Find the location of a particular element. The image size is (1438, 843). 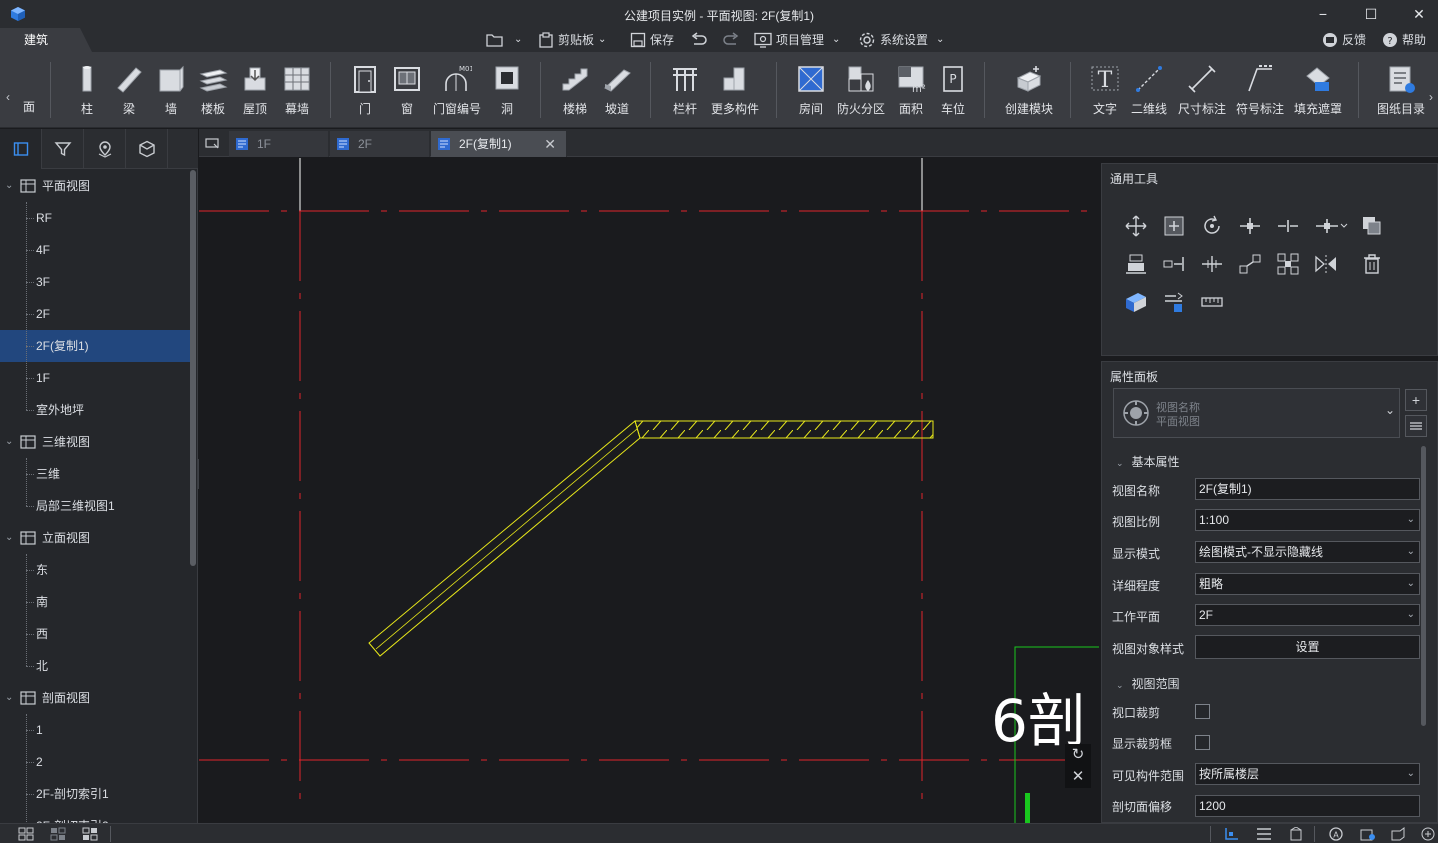

tree-item: 南 is located at coordinates (95, 602).